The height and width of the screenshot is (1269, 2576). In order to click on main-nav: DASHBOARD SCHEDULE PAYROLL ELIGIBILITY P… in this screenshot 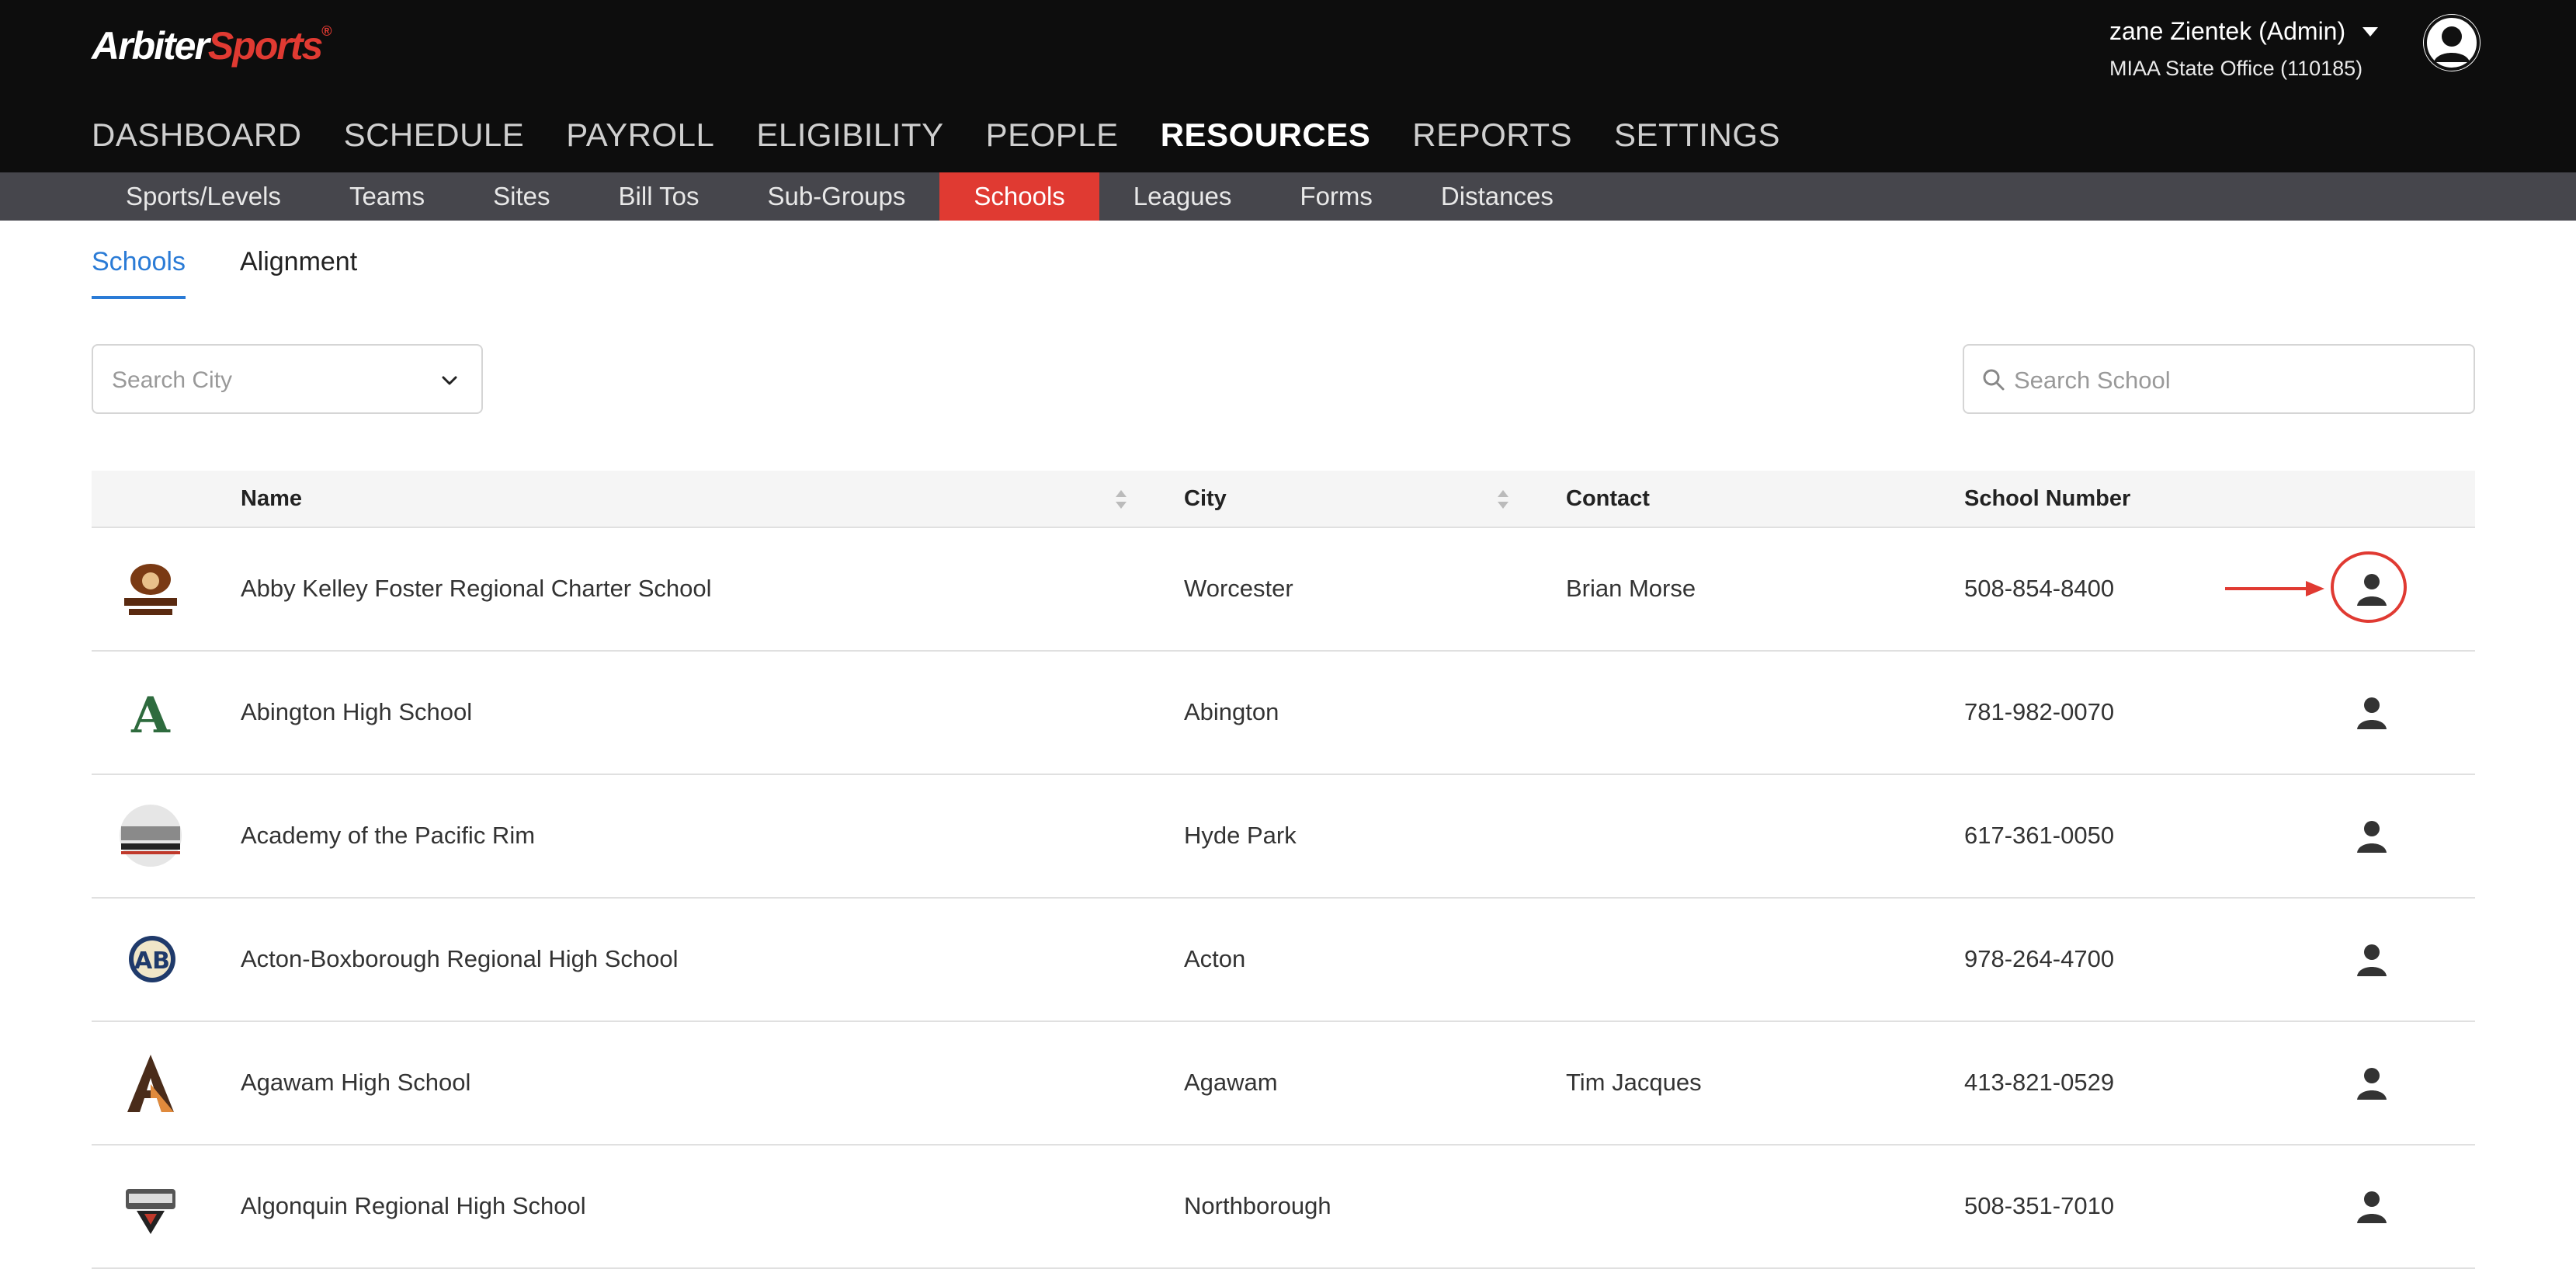, I will do `click(936, 135)`.